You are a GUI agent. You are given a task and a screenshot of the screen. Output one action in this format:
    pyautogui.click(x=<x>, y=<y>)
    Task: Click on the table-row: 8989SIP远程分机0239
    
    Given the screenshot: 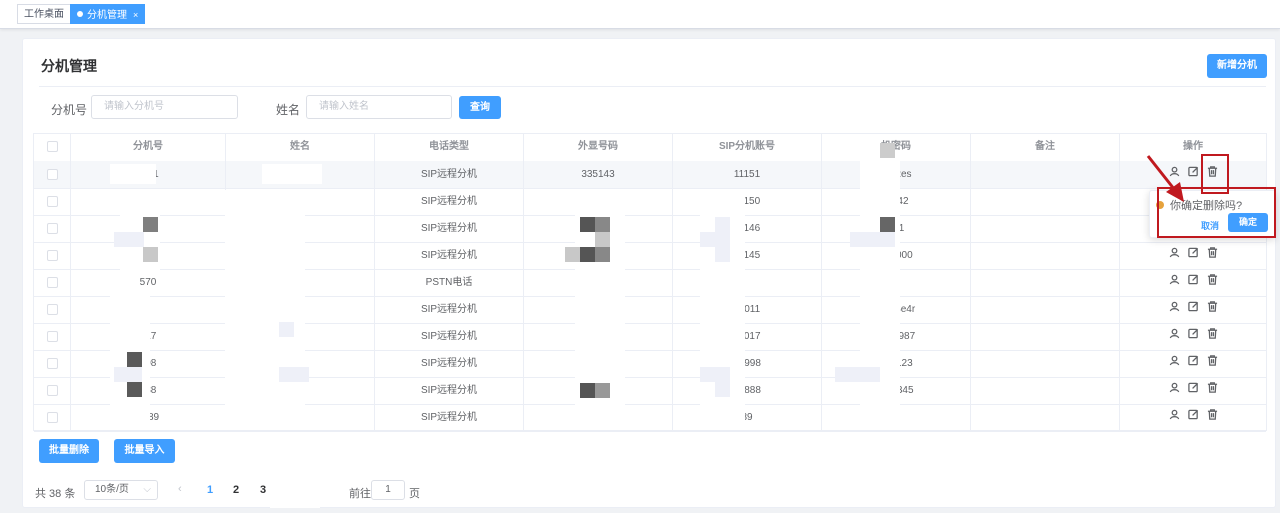 What is the action you would take?
    pyautogui.click(x=650, y=418)
    